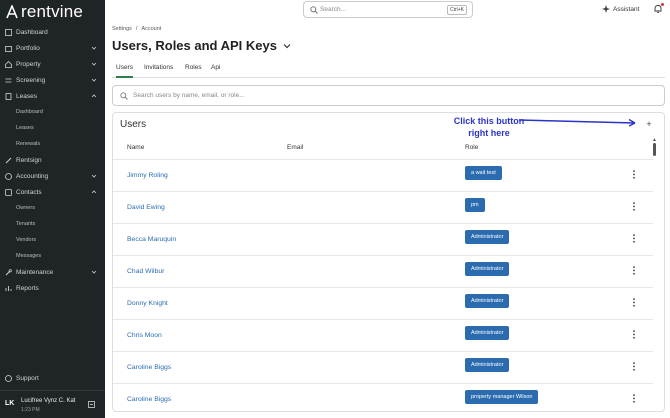  What do you see at coordinates (25, 128) in the screenshot?
I see `sidebar-subitem-label: Leases` at bounding box center [25, 128].